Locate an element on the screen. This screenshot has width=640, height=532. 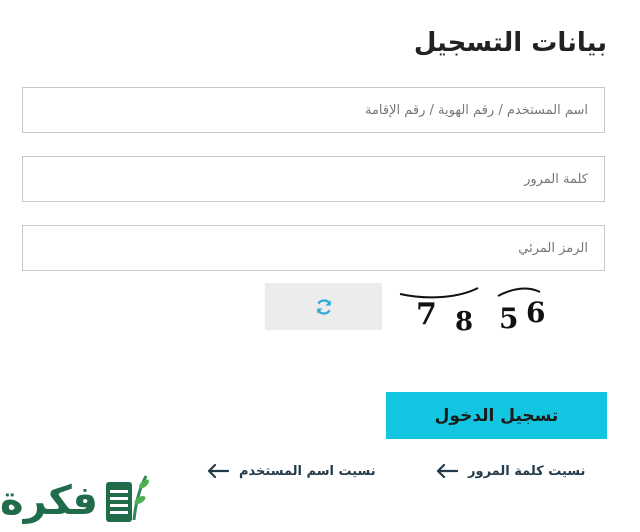
forgot-username-link: نسيت اسم المستخدم is located at coordinates (291, 471).